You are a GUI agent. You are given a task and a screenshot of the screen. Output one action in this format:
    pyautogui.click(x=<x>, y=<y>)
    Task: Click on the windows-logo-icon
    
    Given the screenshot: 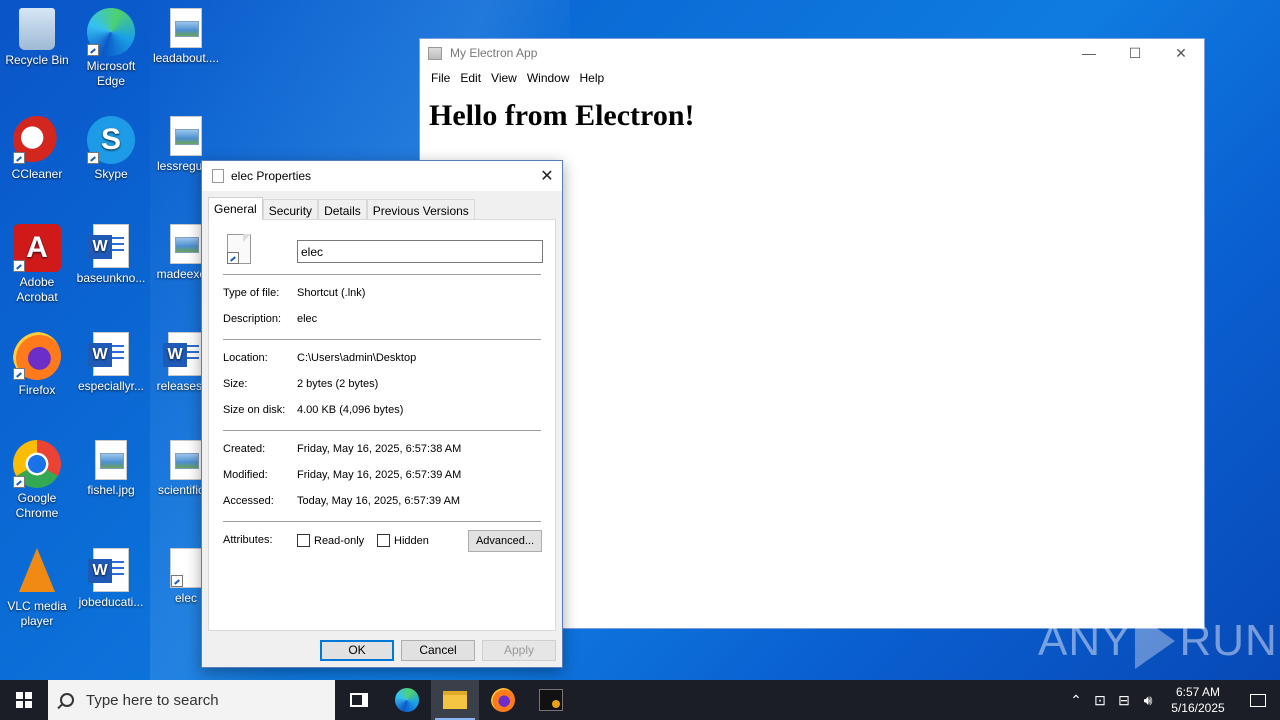 What is the action you would take?
    pyautogui.click(x=24, y=700)
    